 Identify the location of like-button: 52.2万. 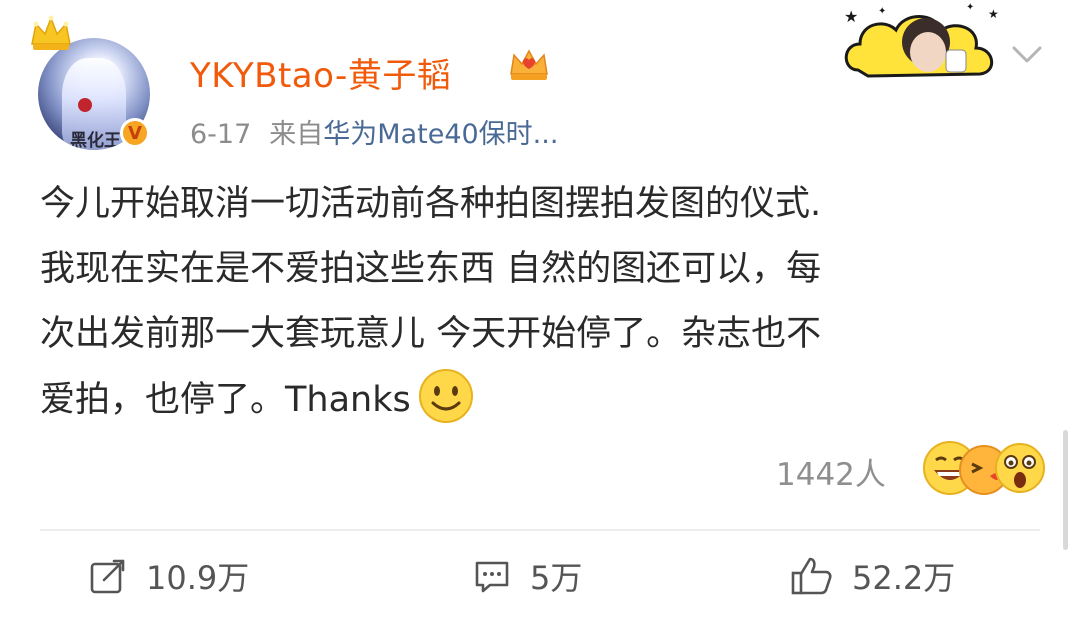
(872, 576).